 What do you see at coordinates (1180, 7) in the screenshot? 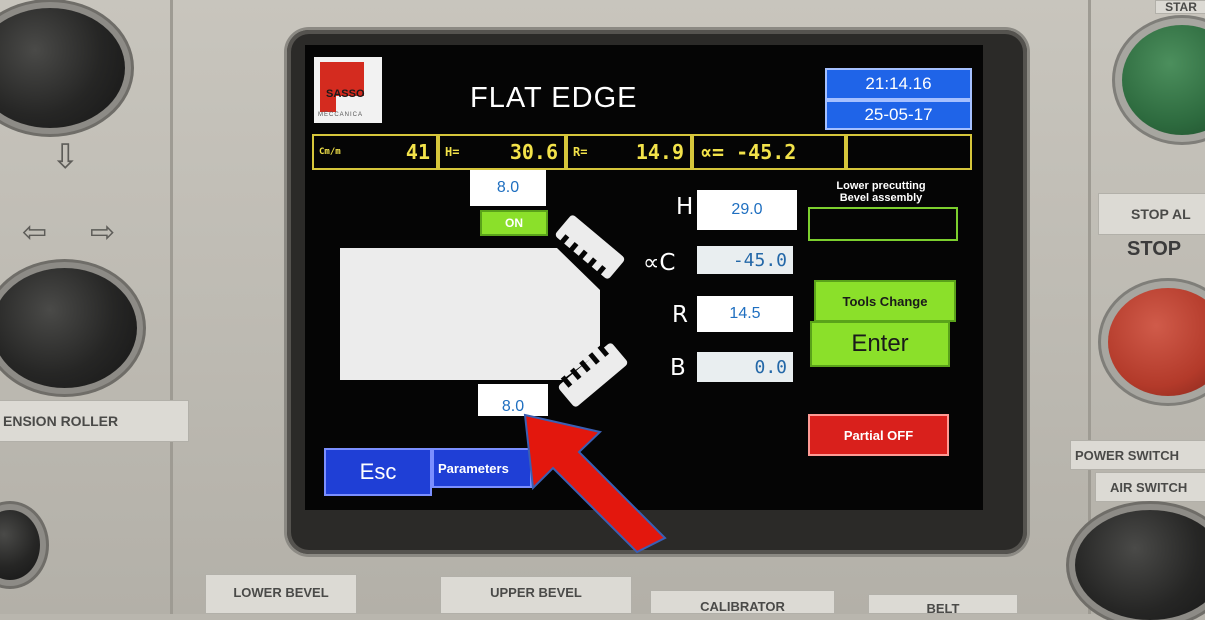
I see `start-label: STAR` at bounding box center [1180, 7].